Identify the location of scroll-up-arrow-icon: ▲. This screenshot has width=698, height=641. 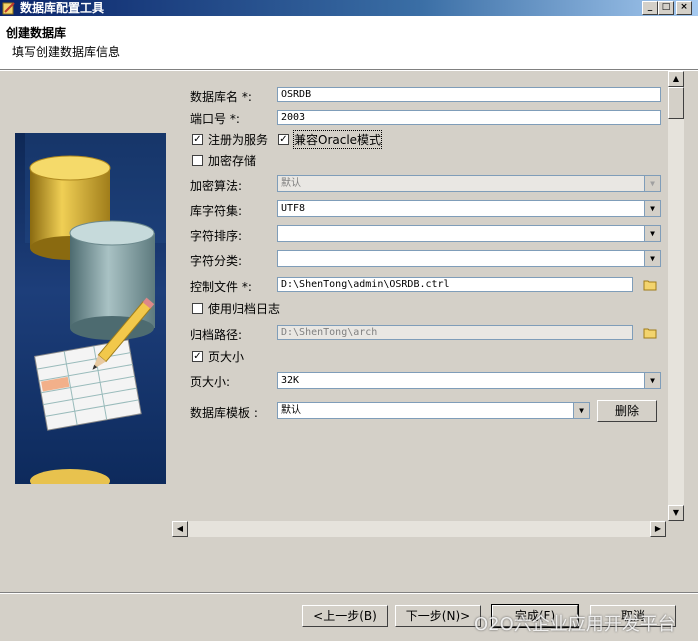
(676, 79).